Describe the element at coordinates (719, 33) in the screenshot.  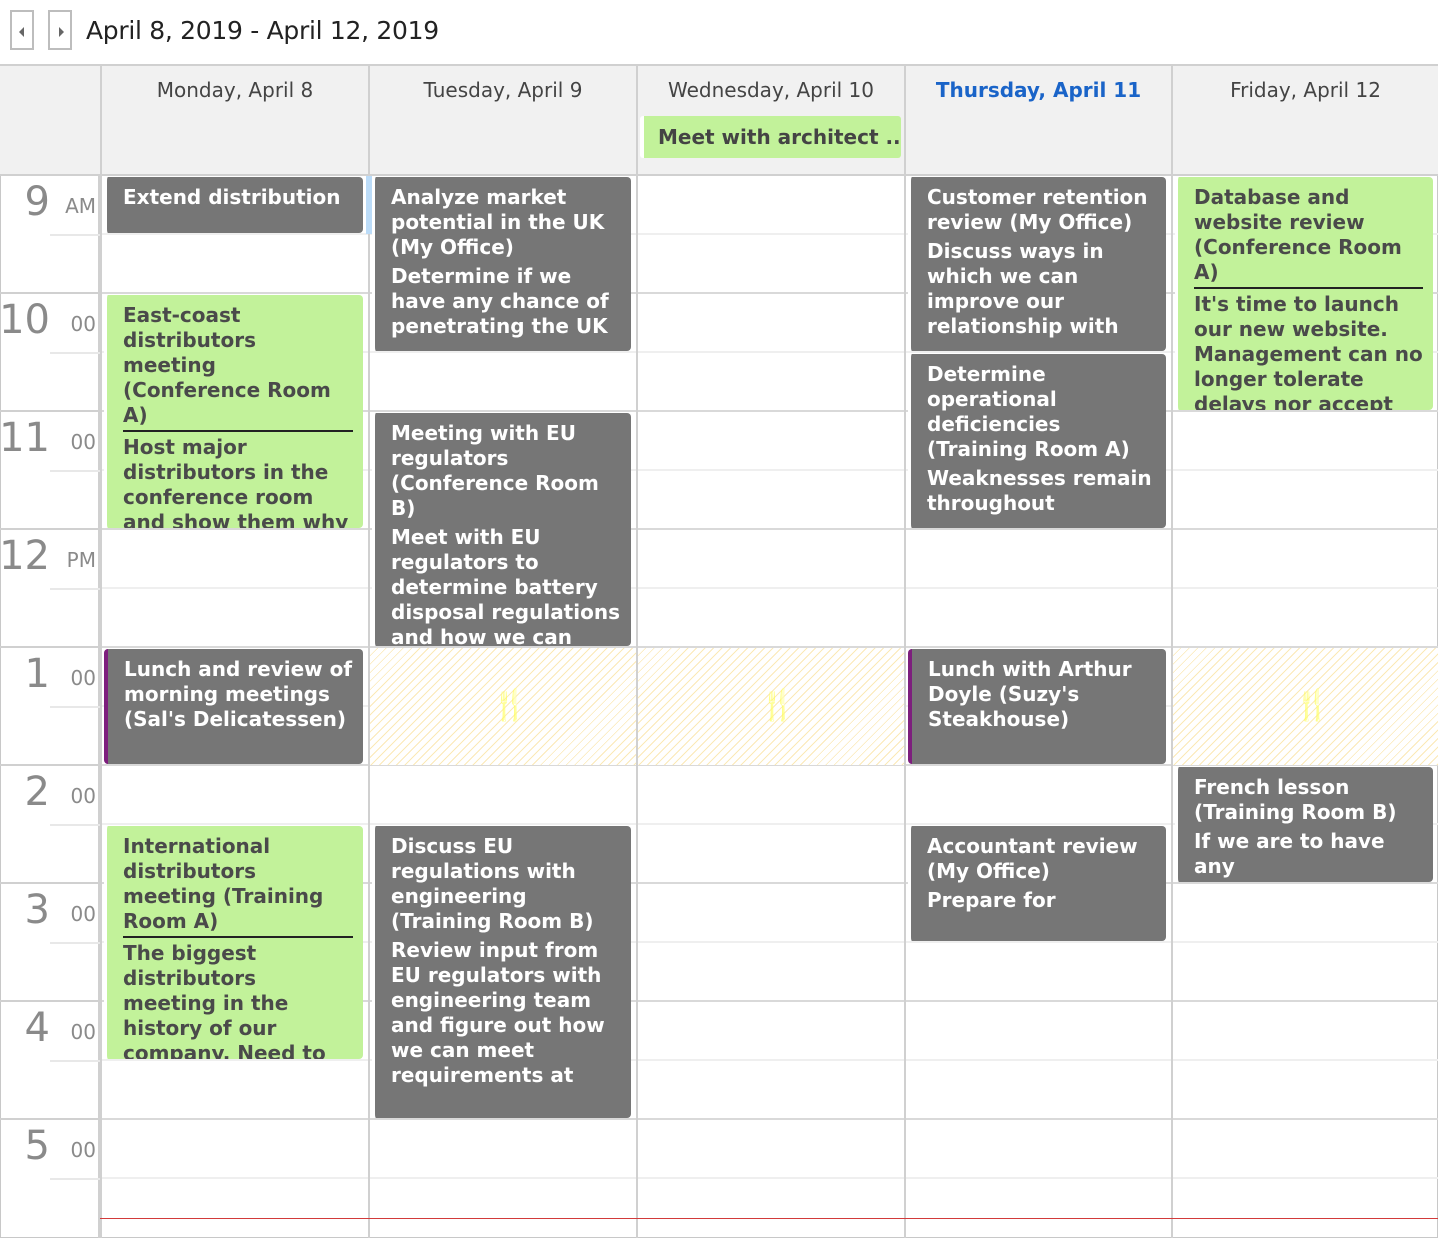
I see `toolbar: April 8, 2019 - April 12, 2019` at that location.